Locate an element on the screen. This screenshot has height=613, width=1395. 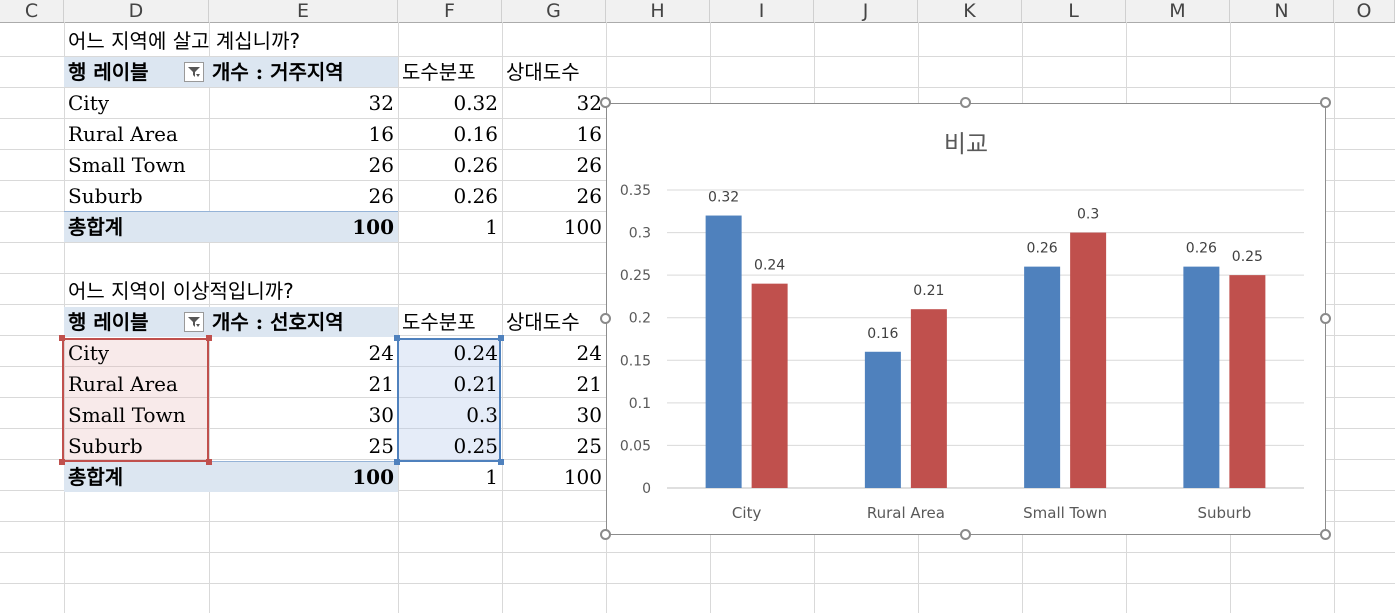
data-label: 0.26 is located at coordinates (1042, 249).